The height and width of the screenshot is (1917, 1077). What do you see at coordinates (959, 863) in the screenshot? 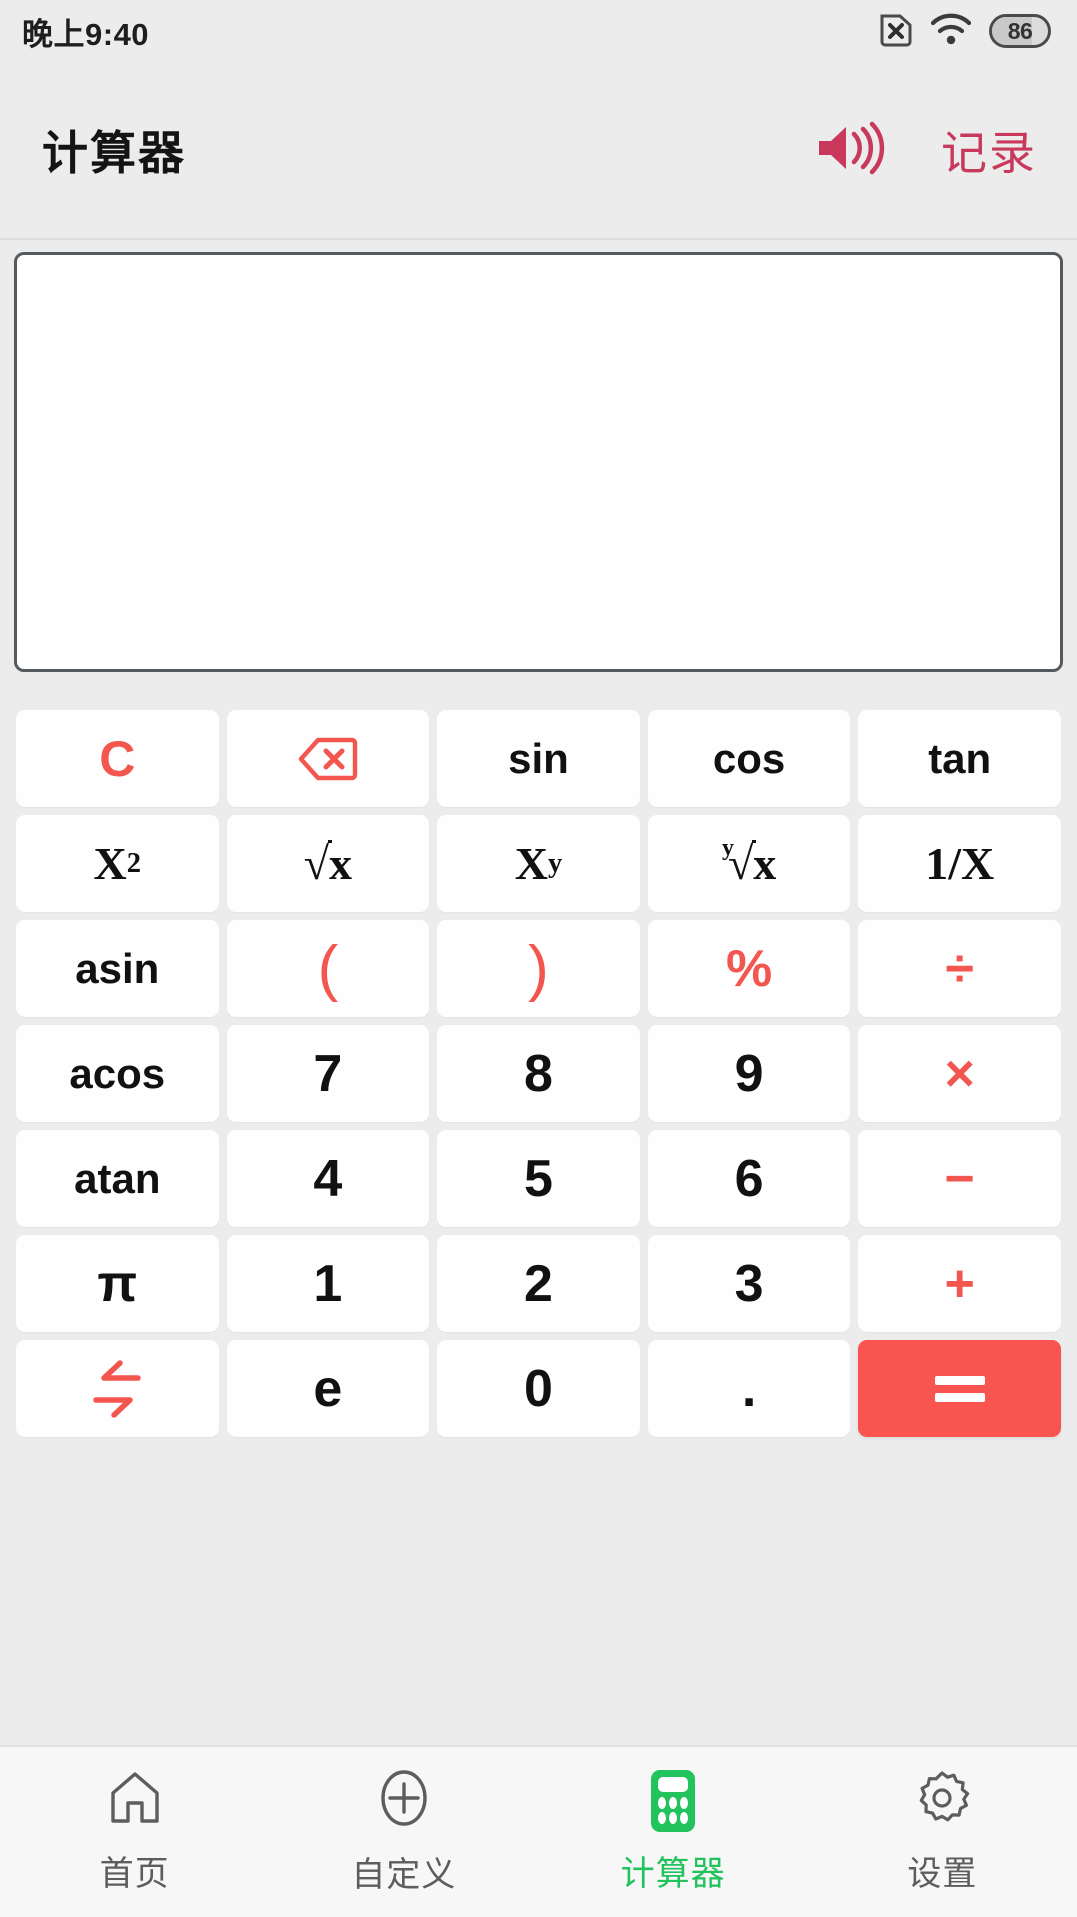
I see `key-reciprocal: 1/X` at bounding box center [959, 863].